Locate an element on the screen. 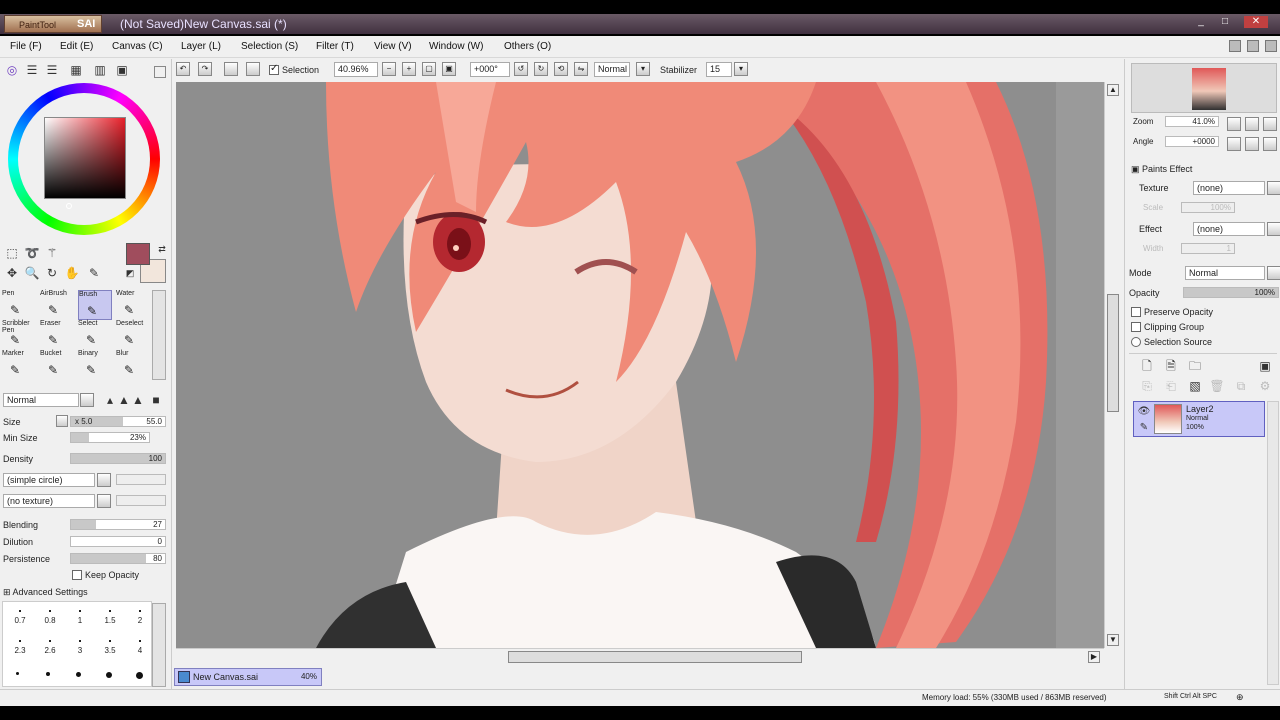 Image resolution: width=1280 pixels, height=720 pixels. mdi-restore-icon is located at coordinates (1253, 46).